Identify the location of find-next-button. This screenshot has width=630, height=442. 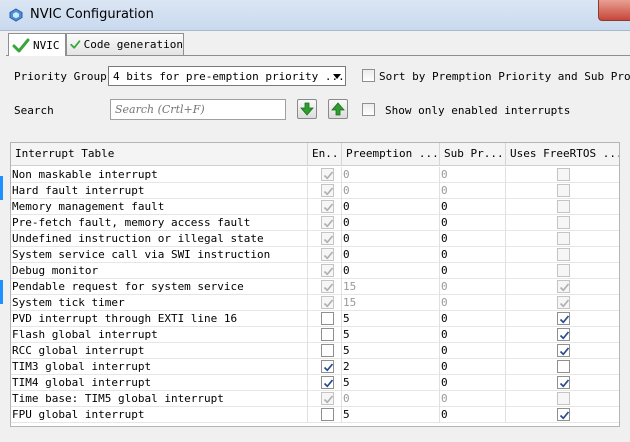
(307, 109).